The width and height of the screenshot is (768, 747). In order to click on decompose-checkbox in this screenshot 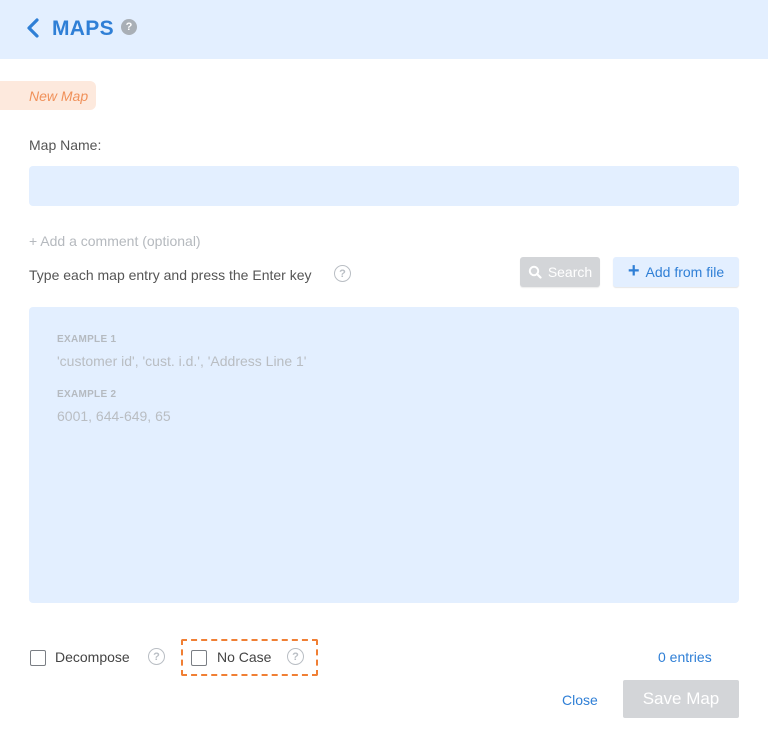, I will do `click(38, 658)`.